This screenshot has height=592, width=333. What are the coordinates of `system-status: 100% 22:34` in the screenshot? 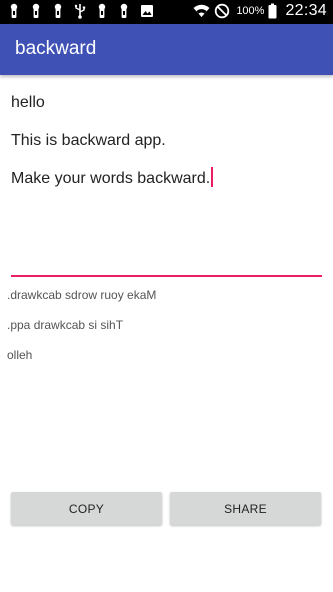 It's located at (260, 11).